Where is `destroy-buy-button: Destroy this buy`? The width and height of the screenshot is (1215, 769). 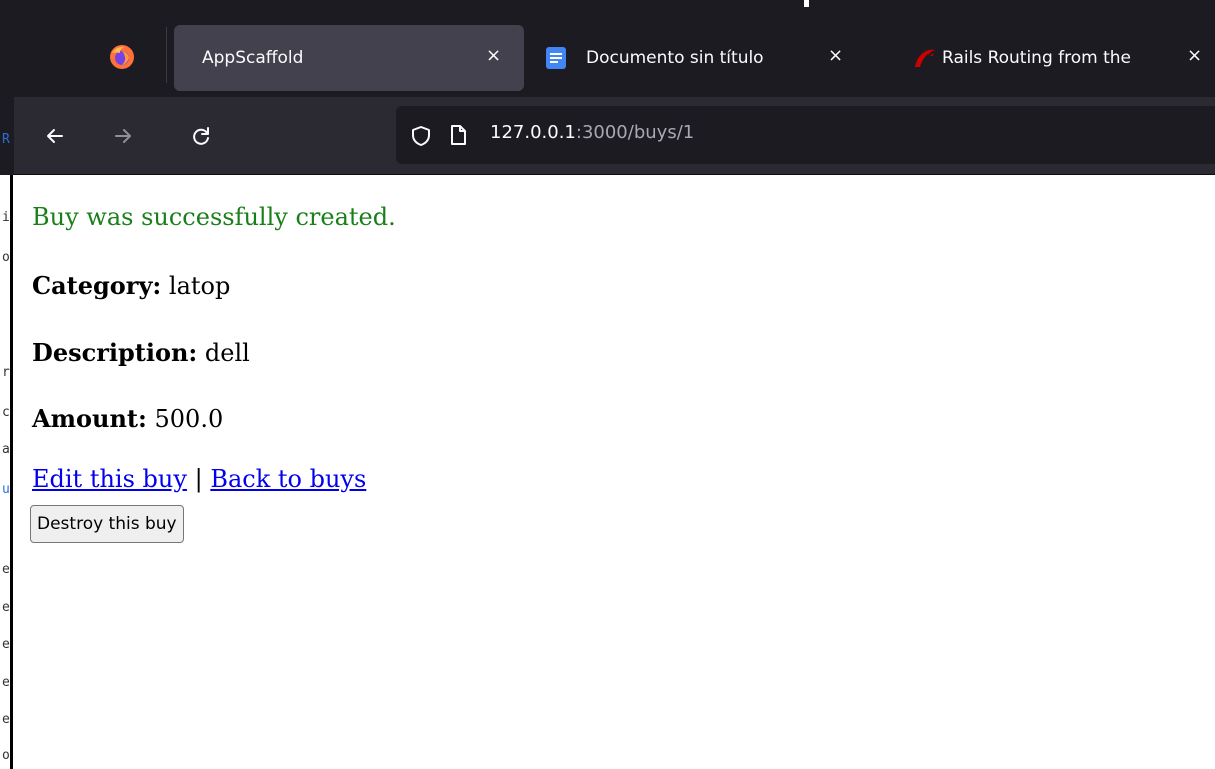 destroy-buy-button: Destroy this buy is located at coordinates (107, 524).